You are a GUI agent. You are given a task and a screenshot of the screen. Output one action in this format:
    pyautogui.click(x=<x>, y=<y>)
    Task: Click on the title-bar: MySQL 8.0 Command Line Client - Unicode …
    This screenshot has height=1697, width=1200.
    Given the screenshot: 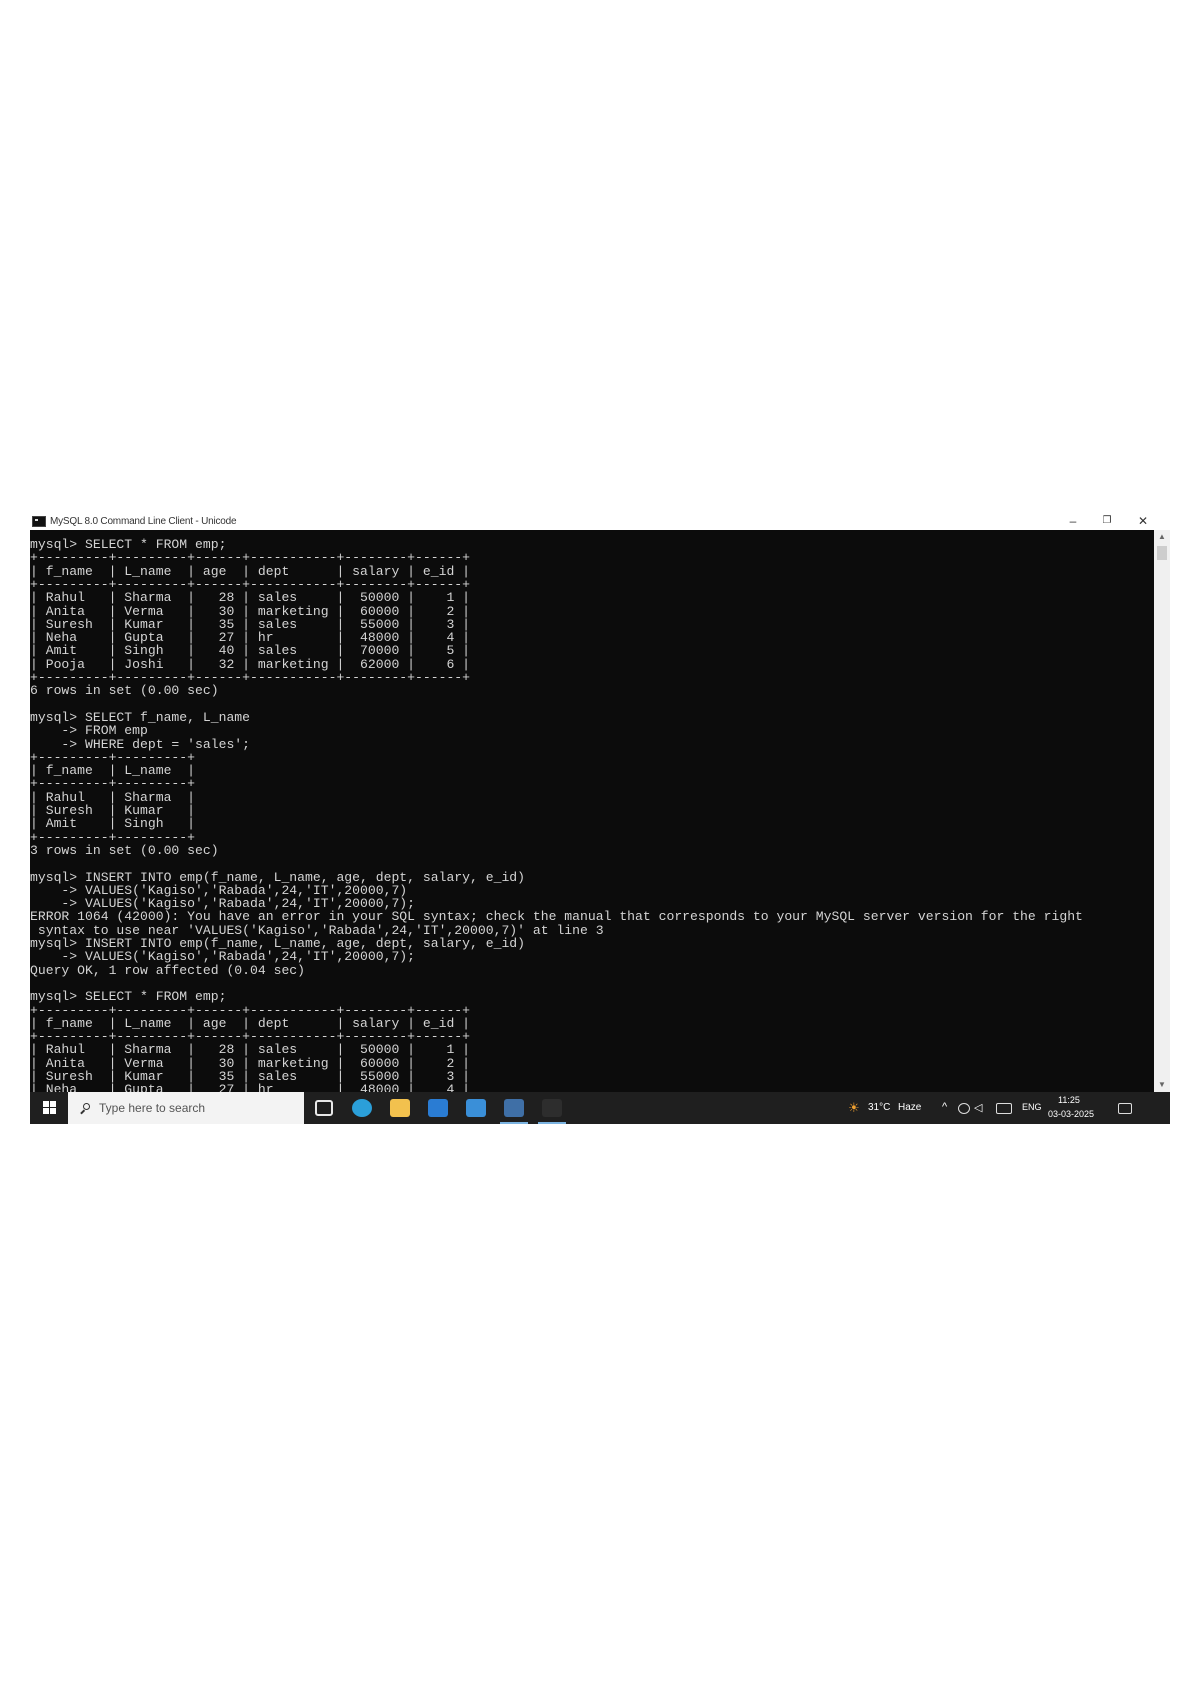 What is the action you would take?
    pyautogui.click(x=600, y=521)
    